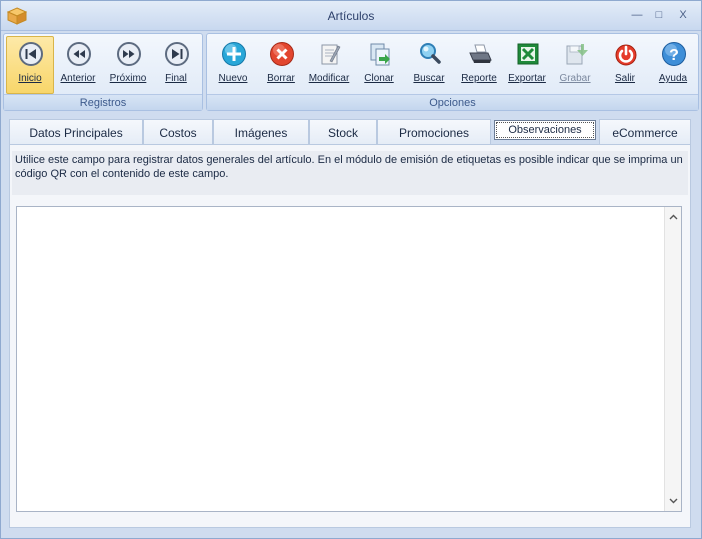 Image resolution: width=702 pixels, height=539 pixels. I want to click on clonar-button: Clonar, so click(379, 65).